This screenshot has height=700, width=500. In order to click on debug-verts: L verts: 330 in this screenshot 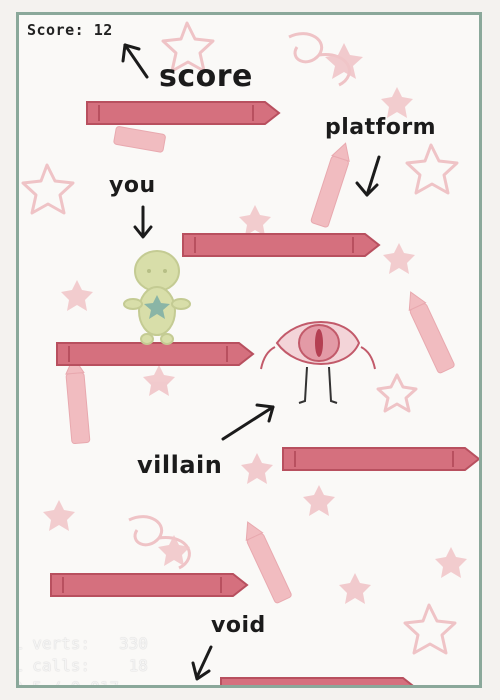, I will do `click(82, 643)`.